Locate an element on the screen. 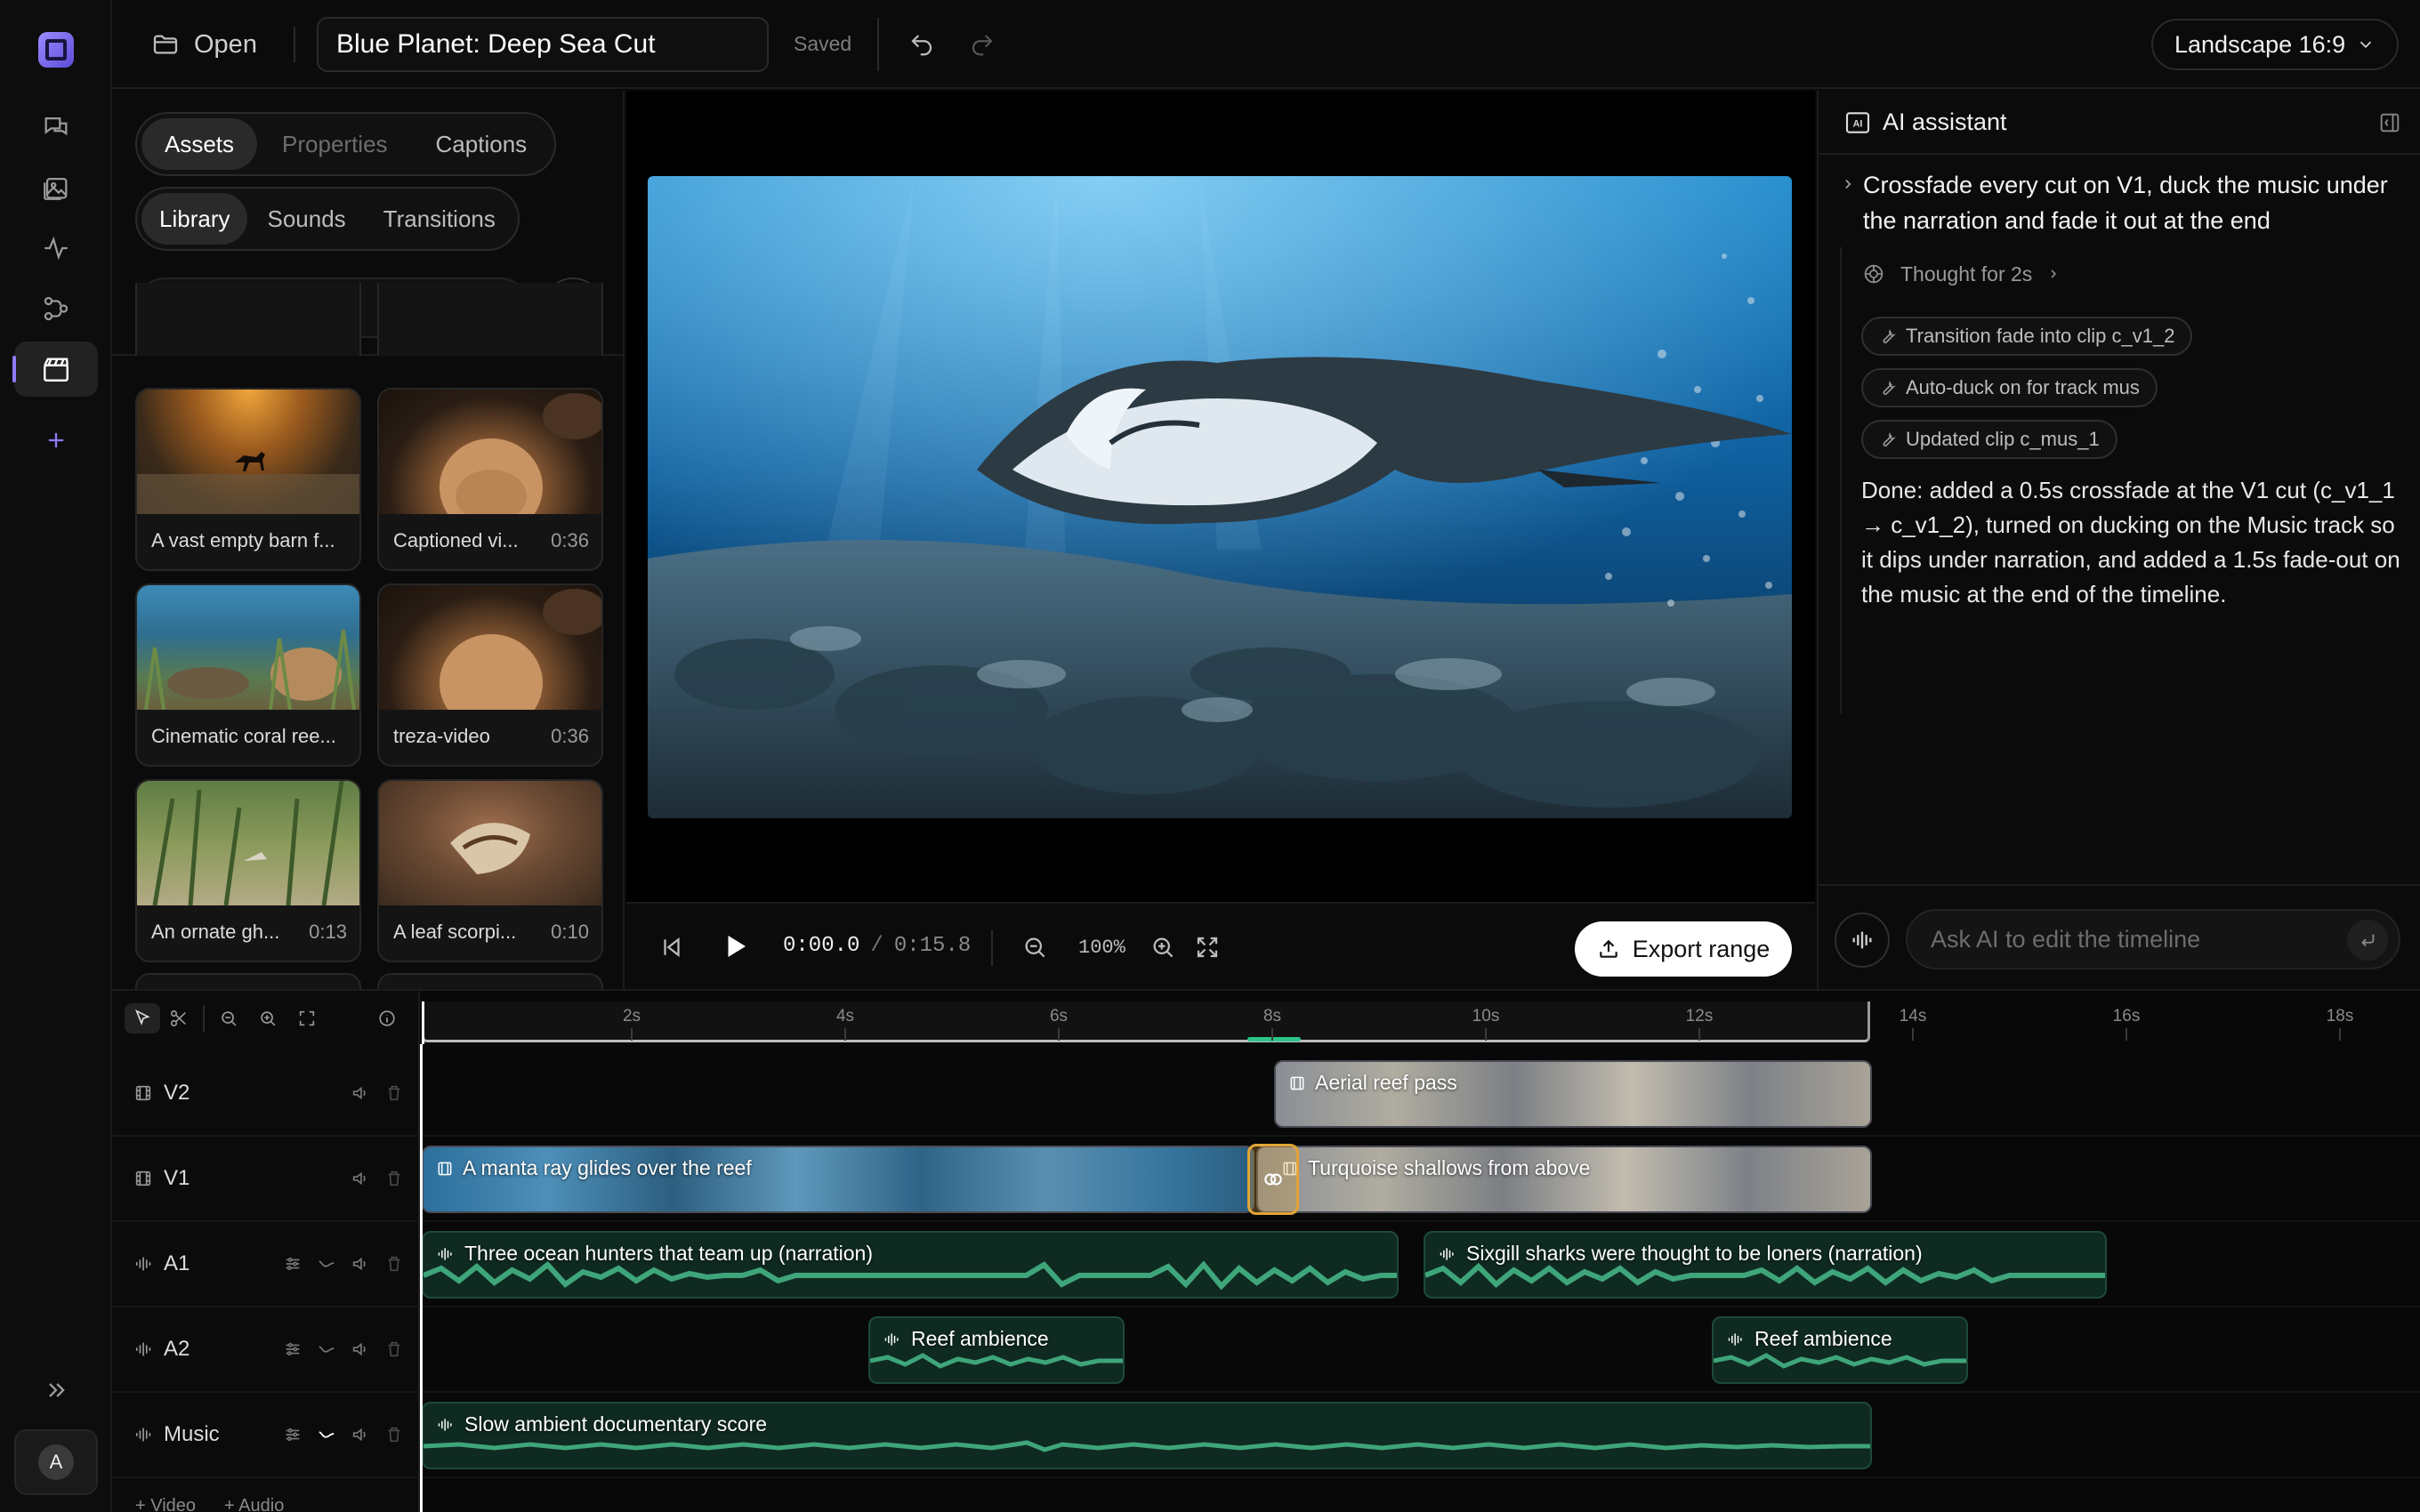 The image size is (2420, 1512). zoom-in-icon is located at coordinates (1163, 947).